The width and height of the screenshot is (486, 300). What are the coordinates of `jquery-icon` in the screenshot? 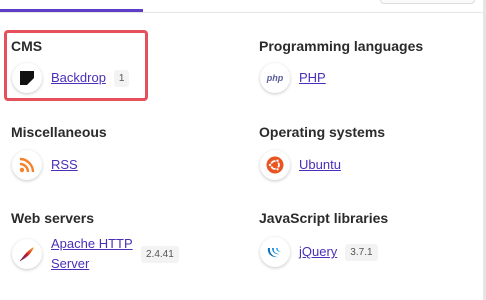 It's located at (275, 252).